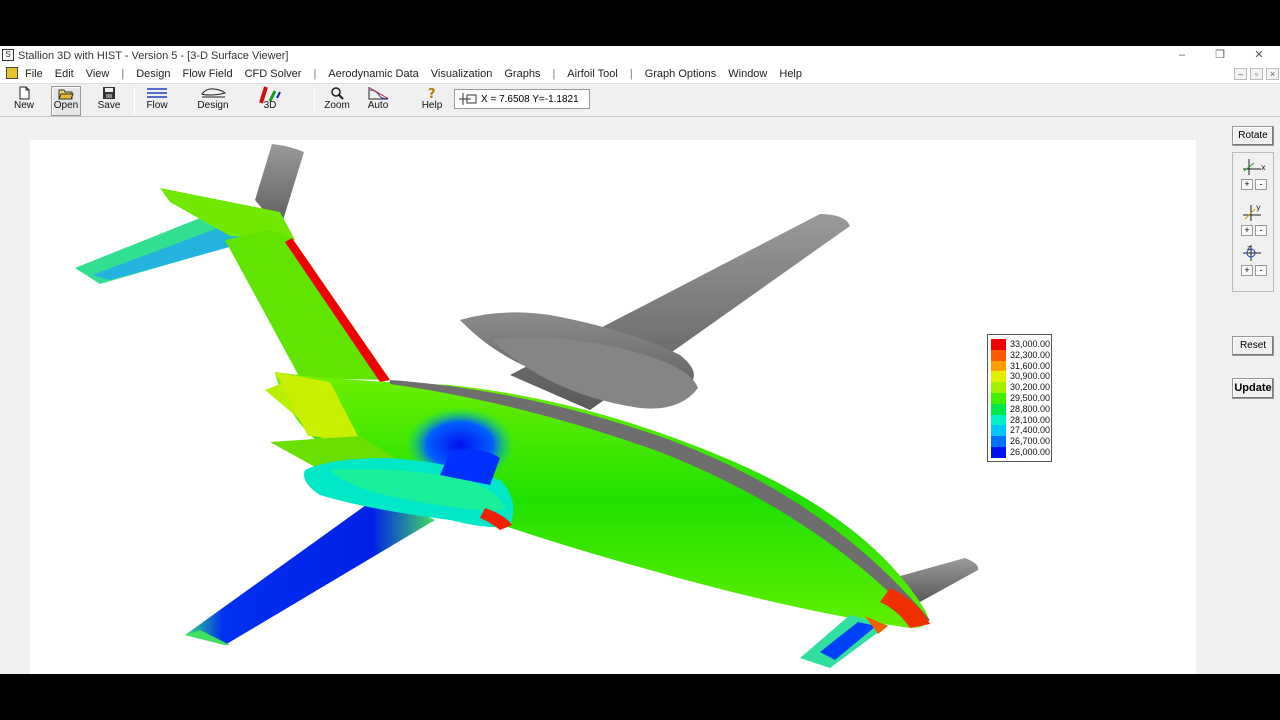 The image size is (1280, 720). What do you see at coordinates (378, 101) in the screenshot?
I see `auto-button: Auto` at bounding box center [378, 101].